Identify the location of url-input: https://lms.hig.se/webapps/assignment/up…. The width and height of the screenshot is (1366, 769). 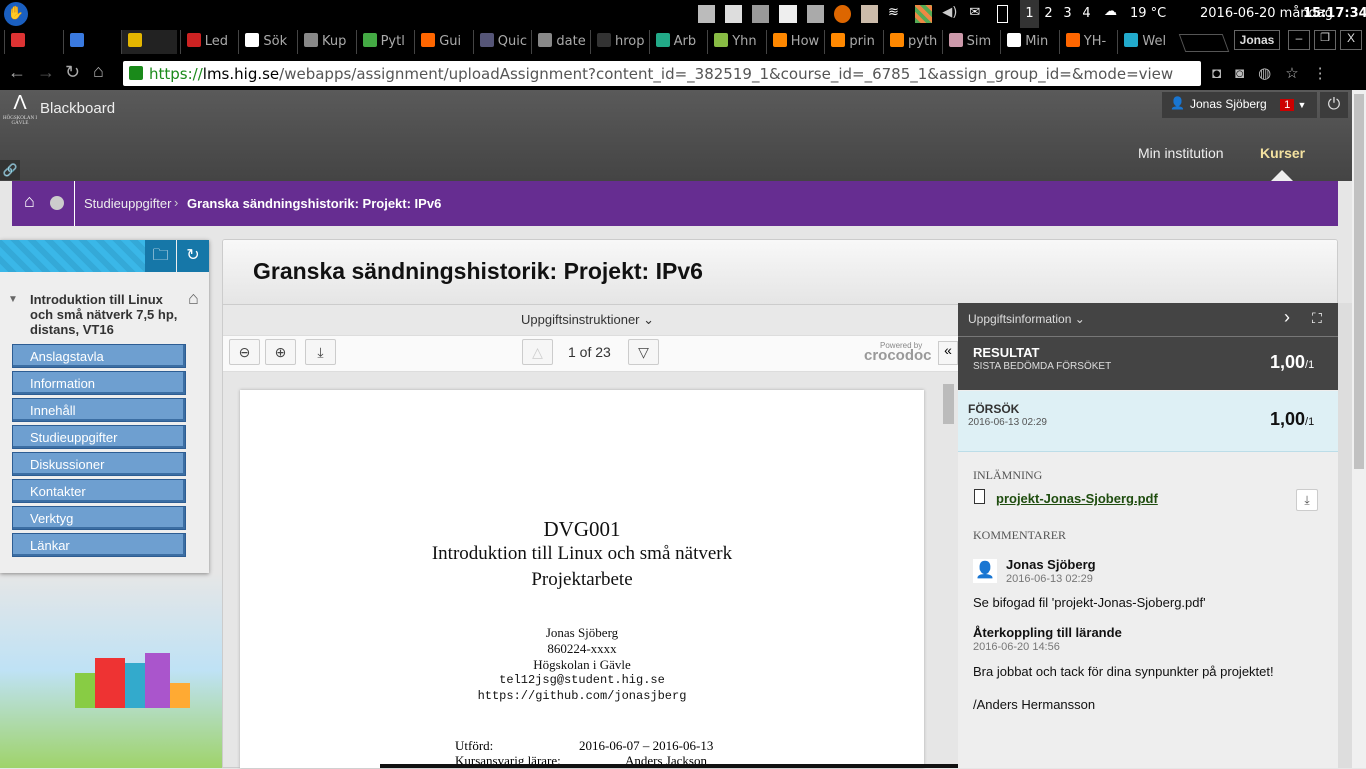
(662, 73).